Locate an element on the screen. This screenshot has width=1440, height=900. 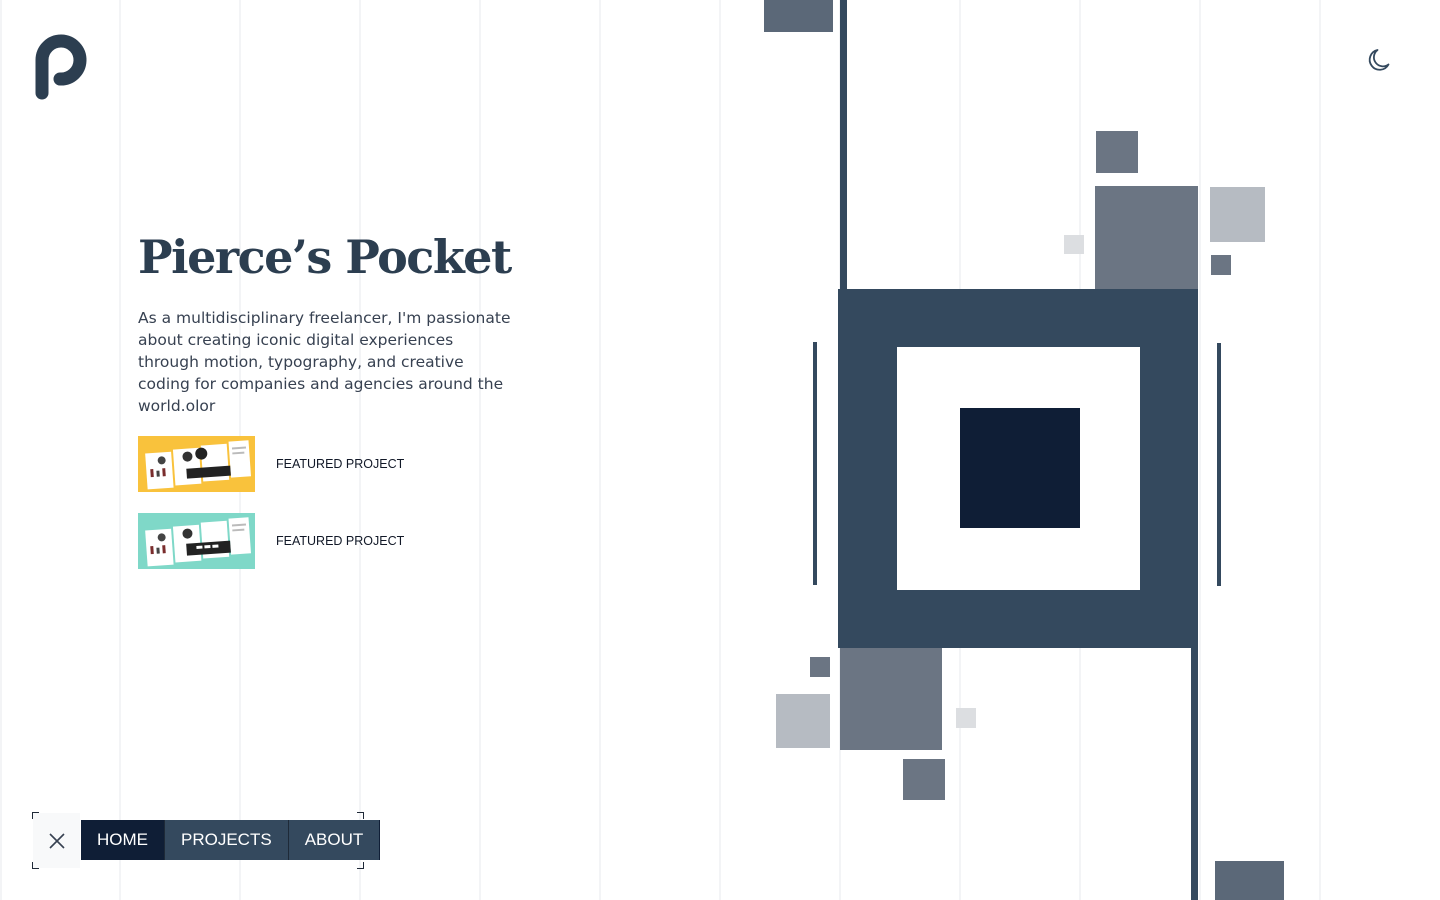
page-title: Pierce’s Pocket is located at coordinates (325, 257).